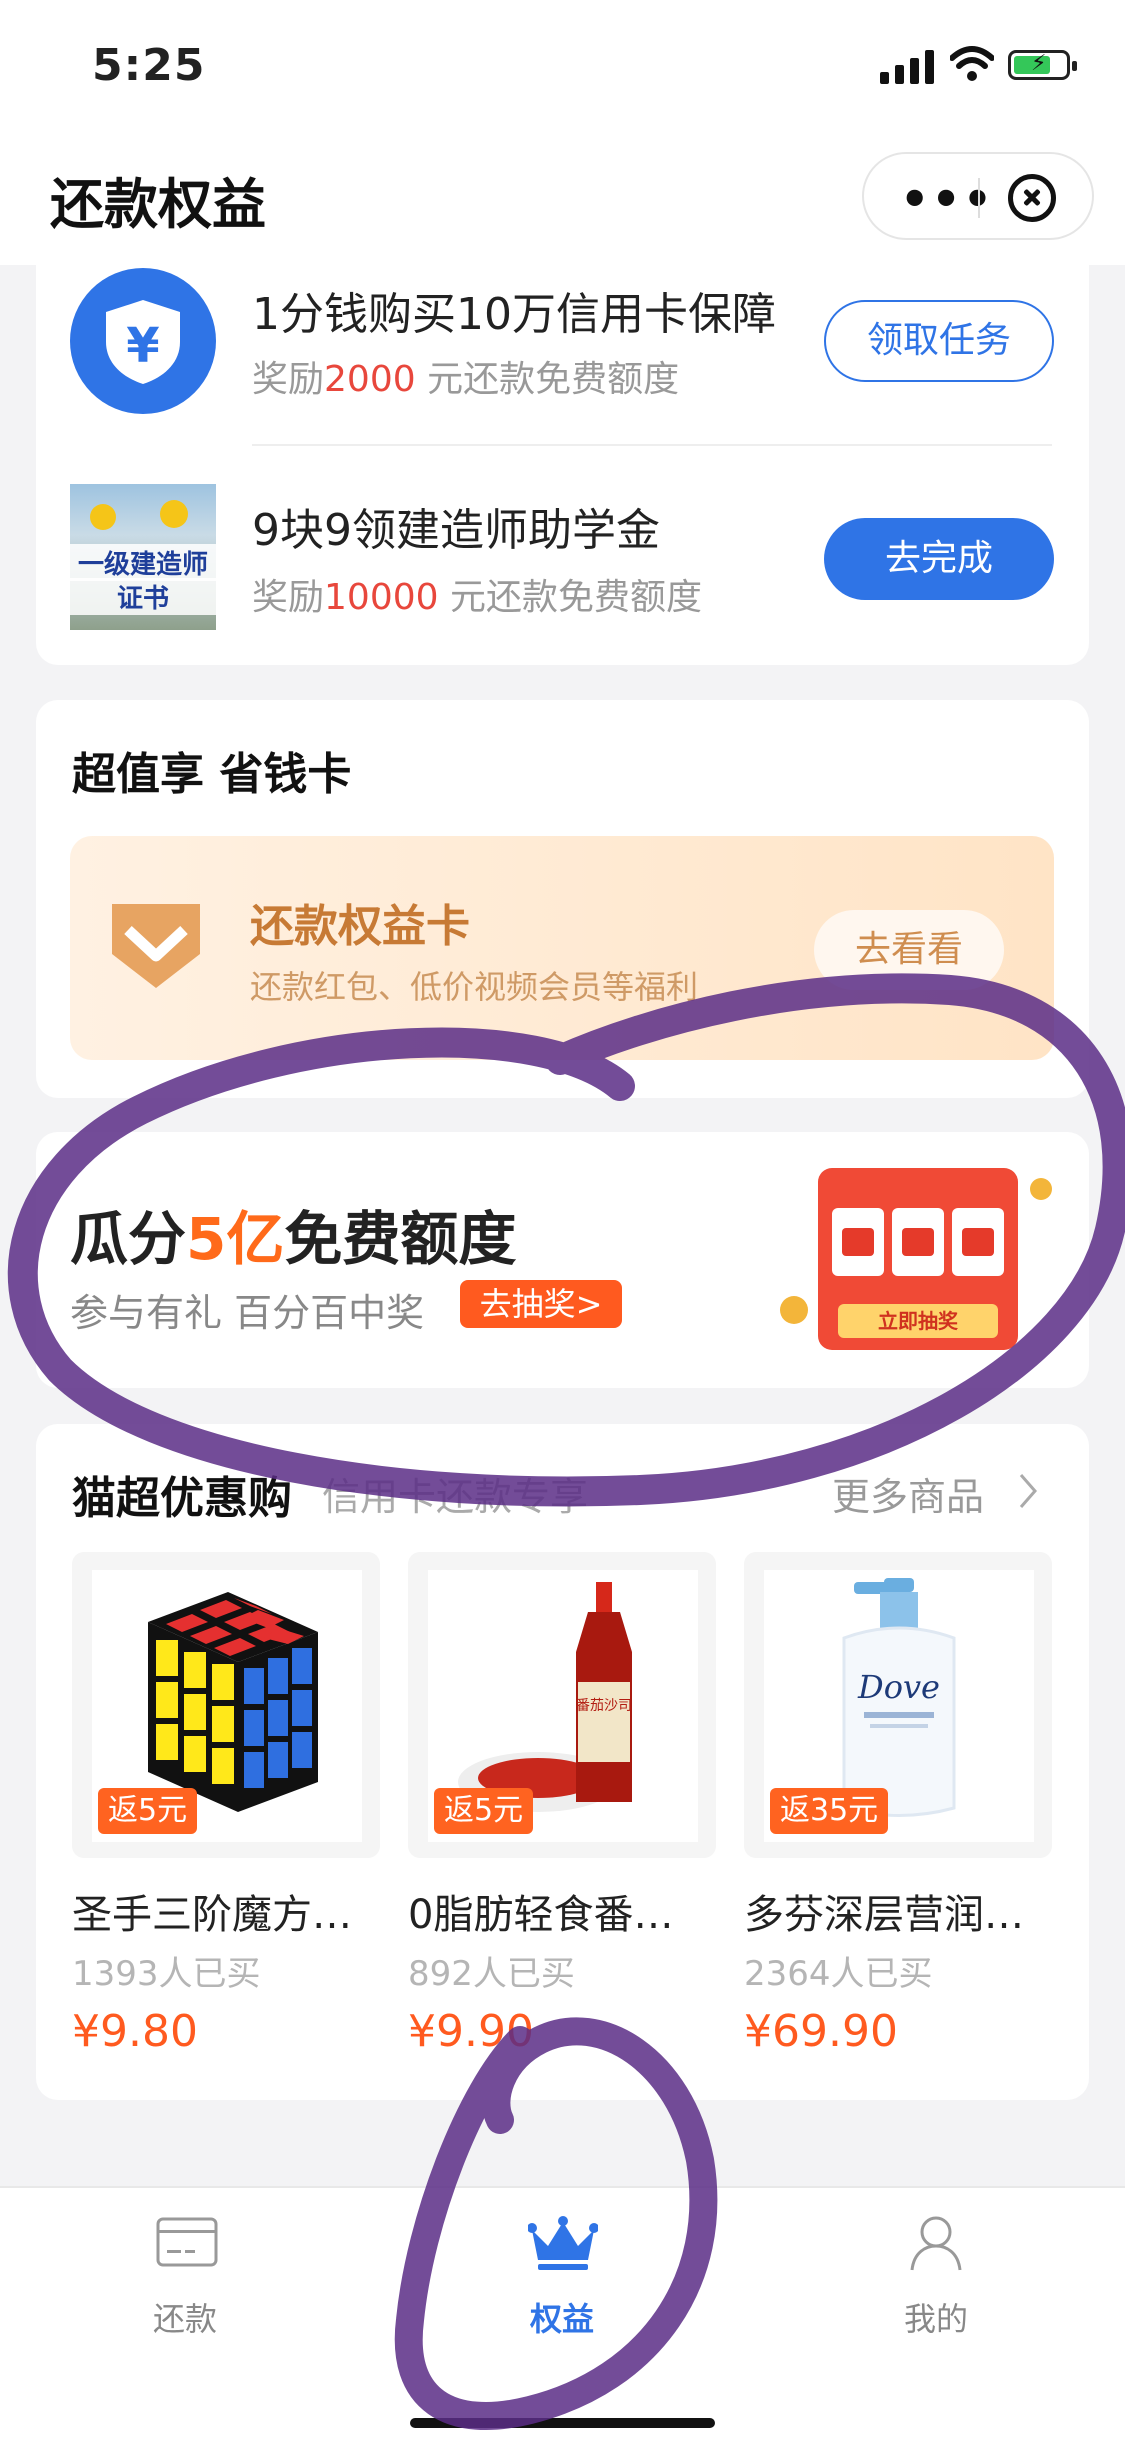 The height and width of the screenshot is (2438, 1125). Describe the element at coordinates (939, 341) in the screenshot. I see `claim-task-button: 领取任务` at that location.